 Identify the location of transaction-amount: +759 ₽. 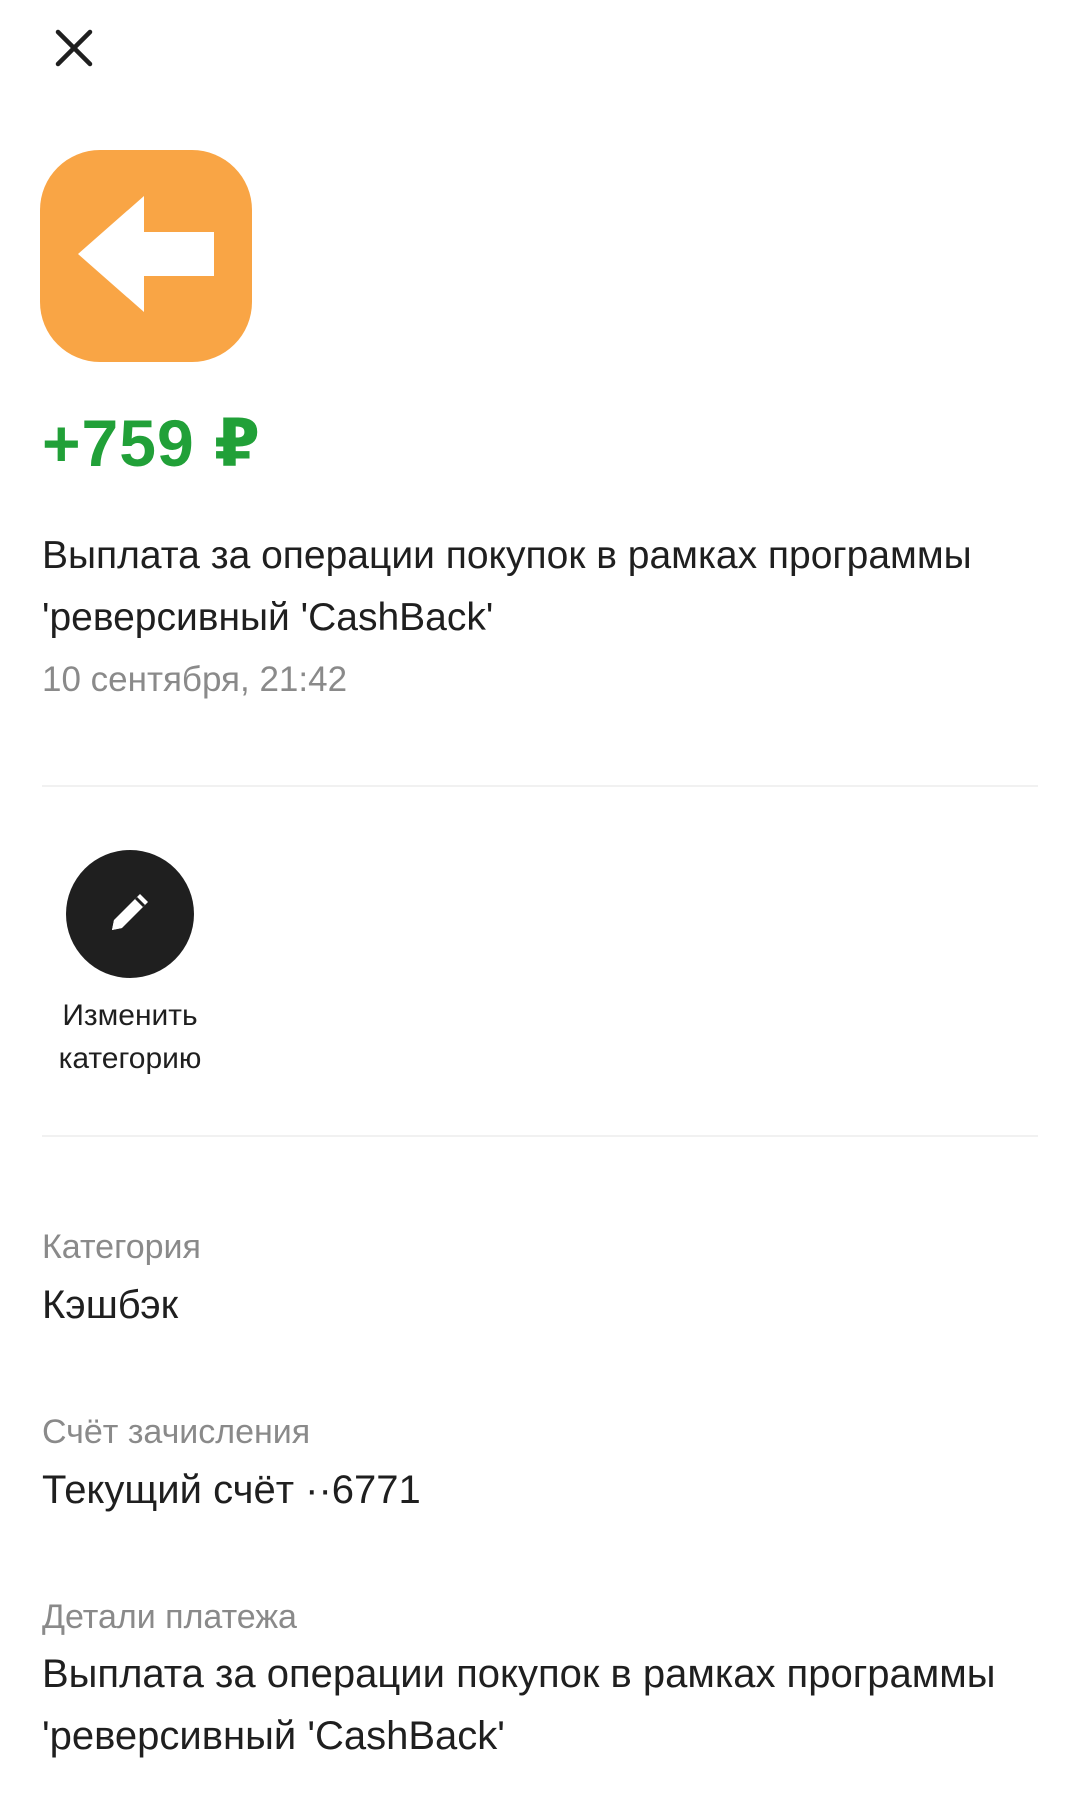
(151, 443).